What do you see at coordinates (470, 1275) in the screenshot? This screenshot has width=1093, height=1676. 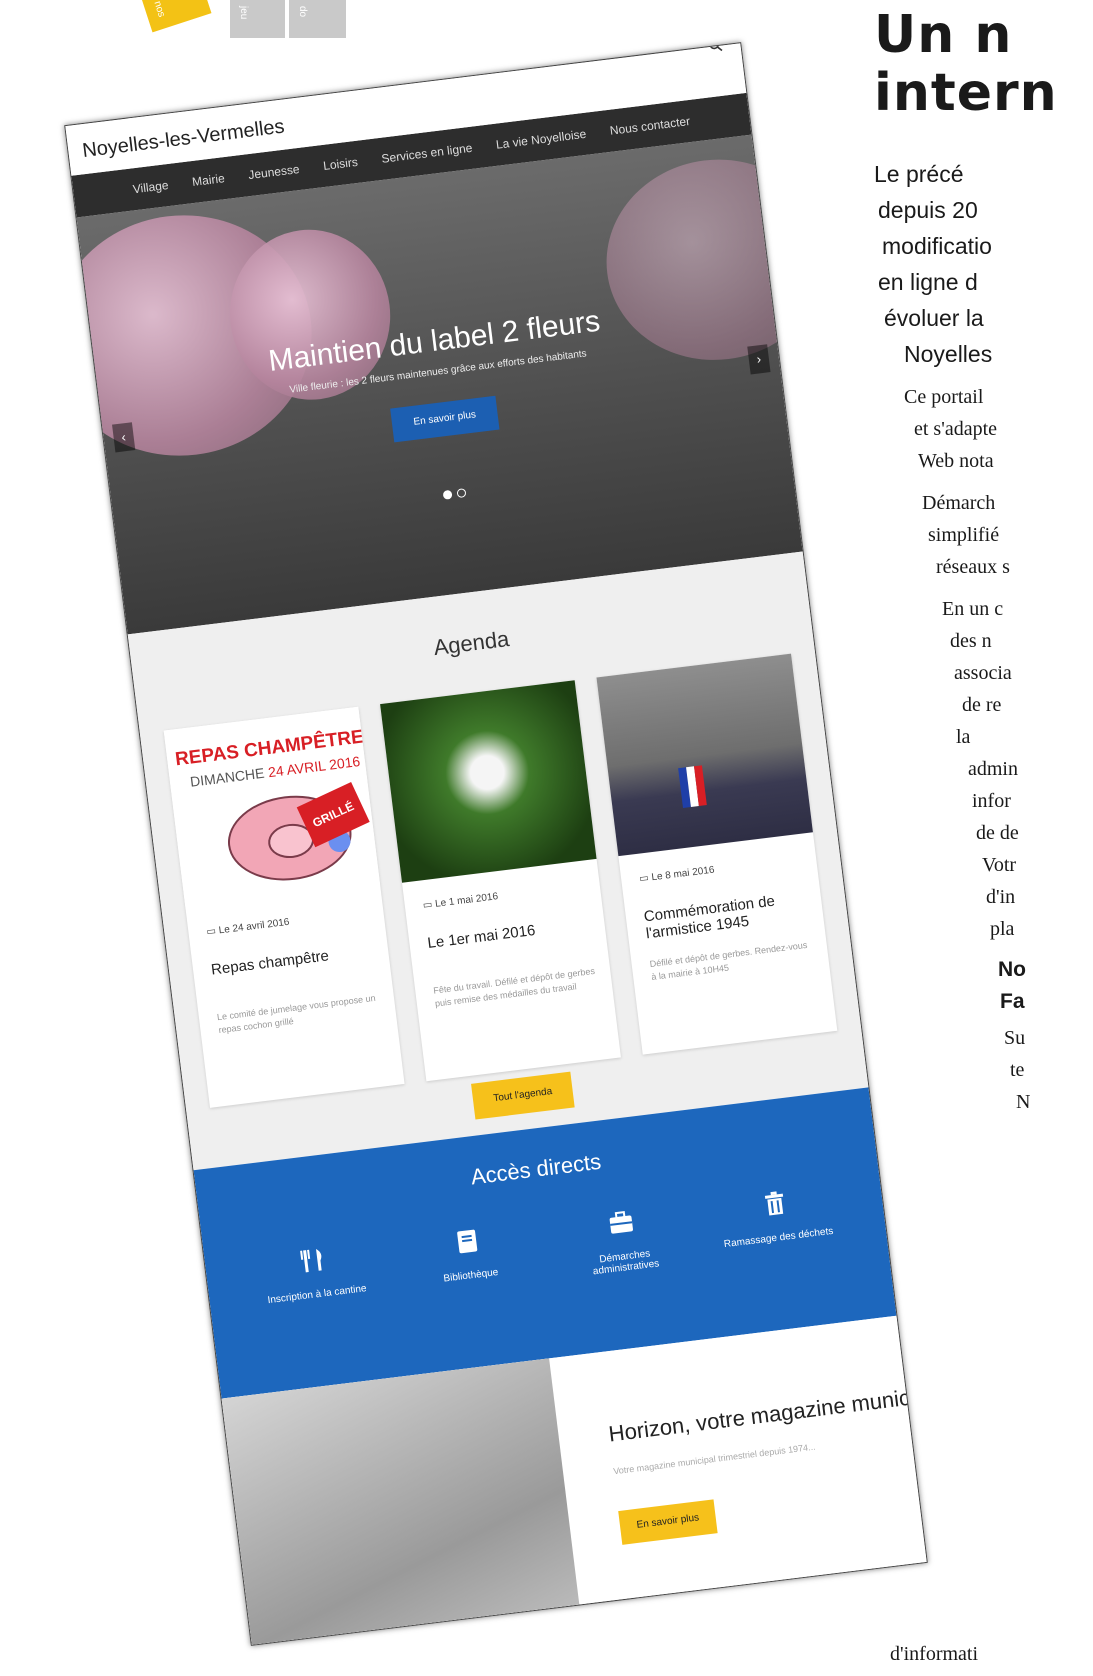 I see `acces-item-label: Bibliothèque` at bounding box center [470, 1275].